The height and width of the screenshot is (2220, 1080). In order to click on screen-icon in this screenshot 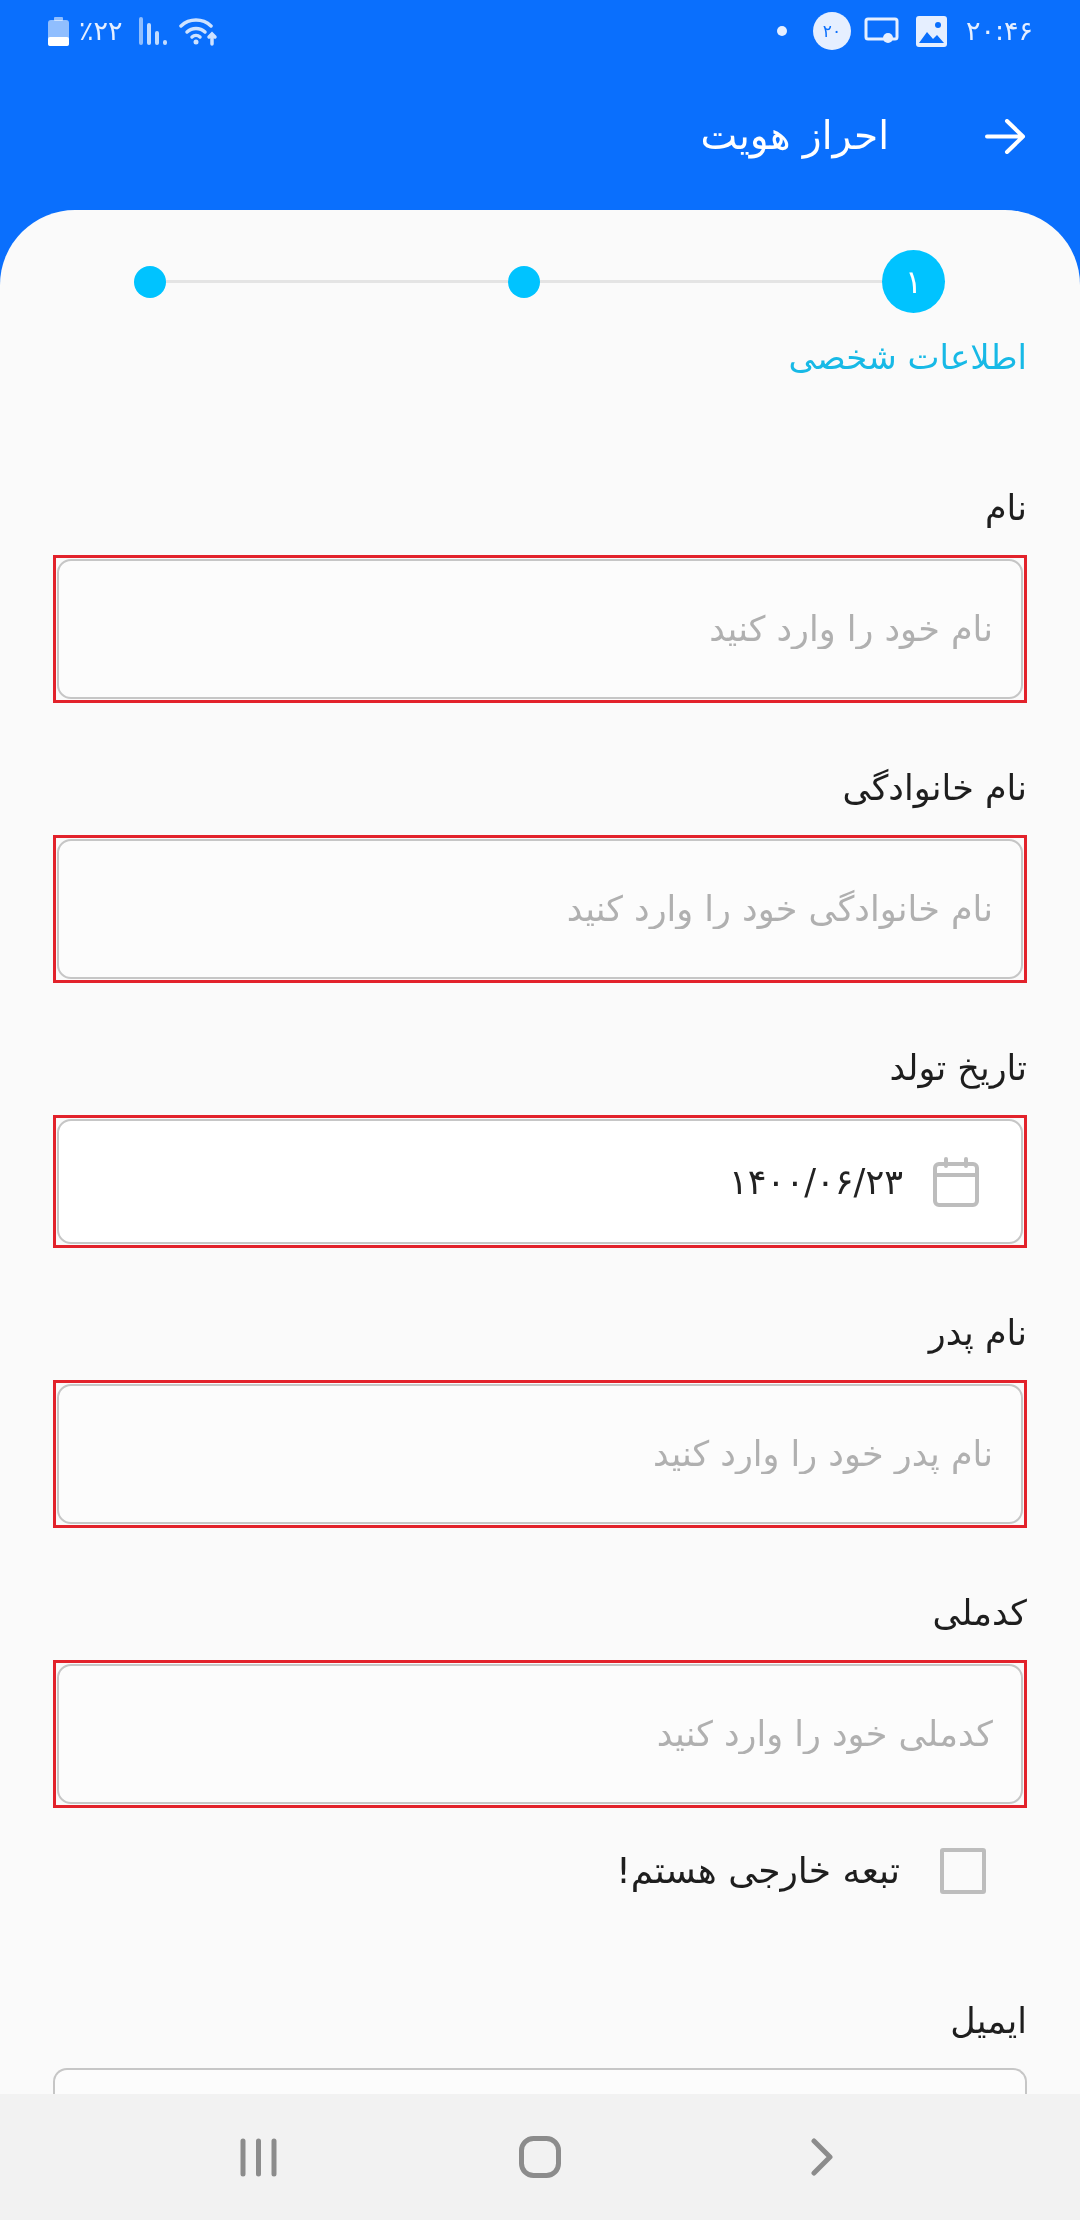, I will do `click(881, 31)`.